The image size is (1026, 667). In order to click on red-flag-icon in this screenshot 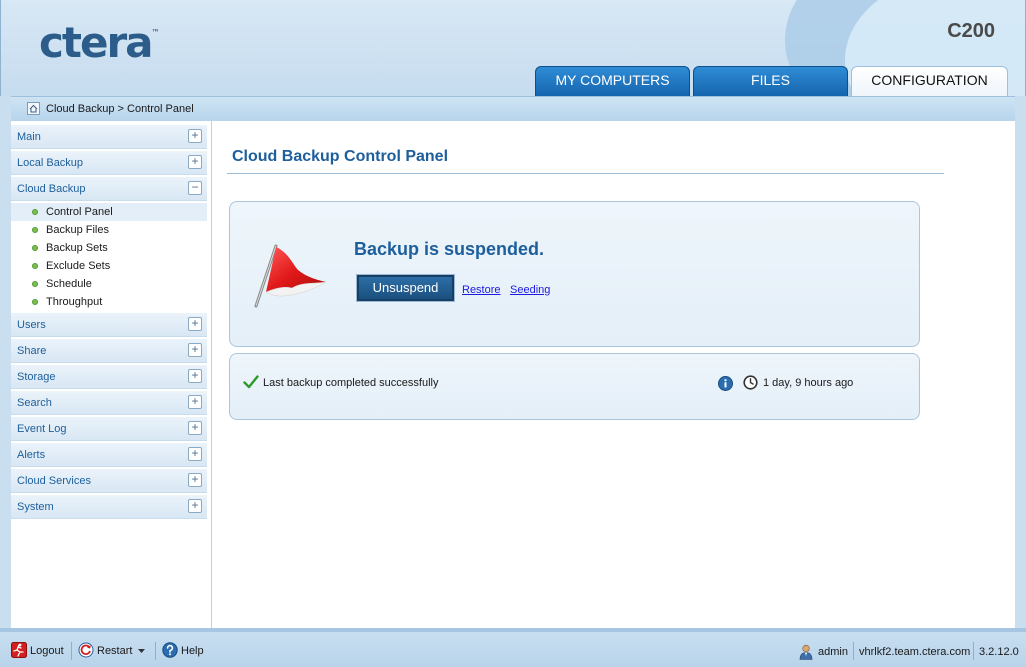, I will do `click(290, 276)`.